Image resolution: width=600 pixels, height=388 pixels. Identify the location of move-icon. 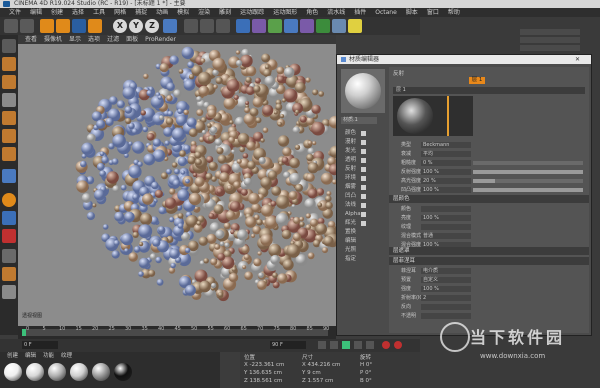
(63, 26).